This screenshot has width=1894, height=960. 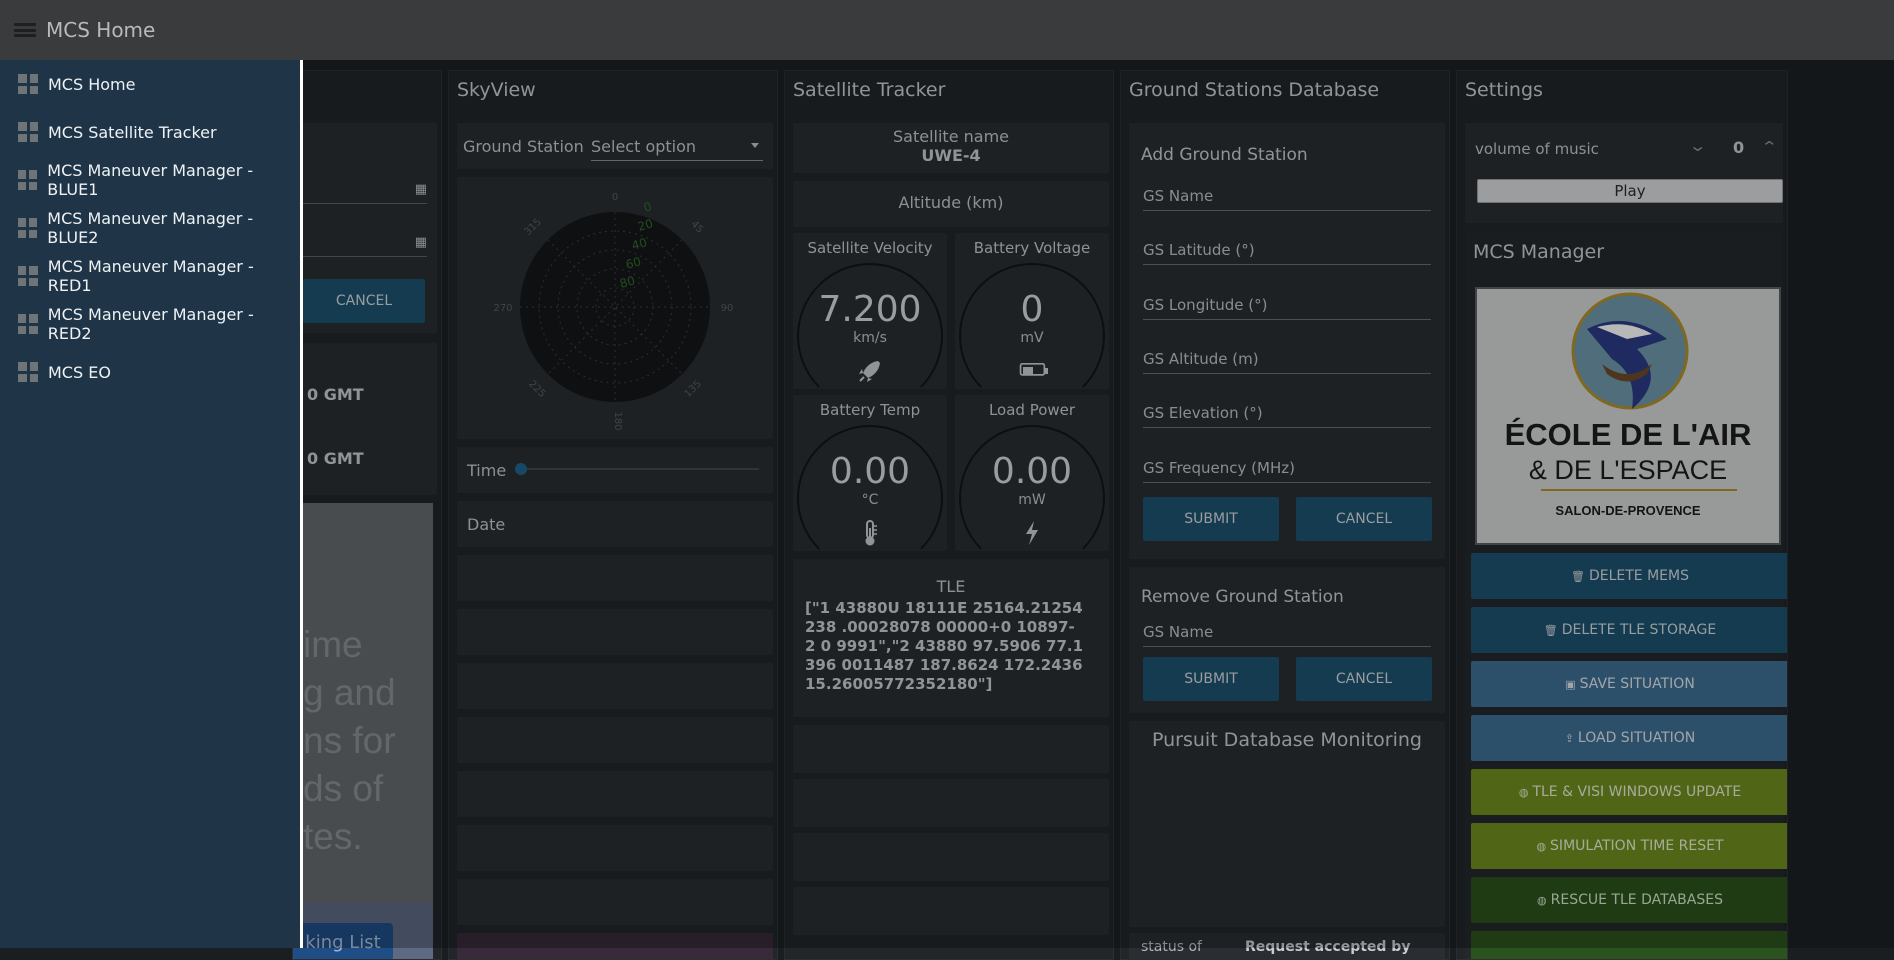 I want to click on submit-button: SUBMIT, so click(x=1211, y=519).